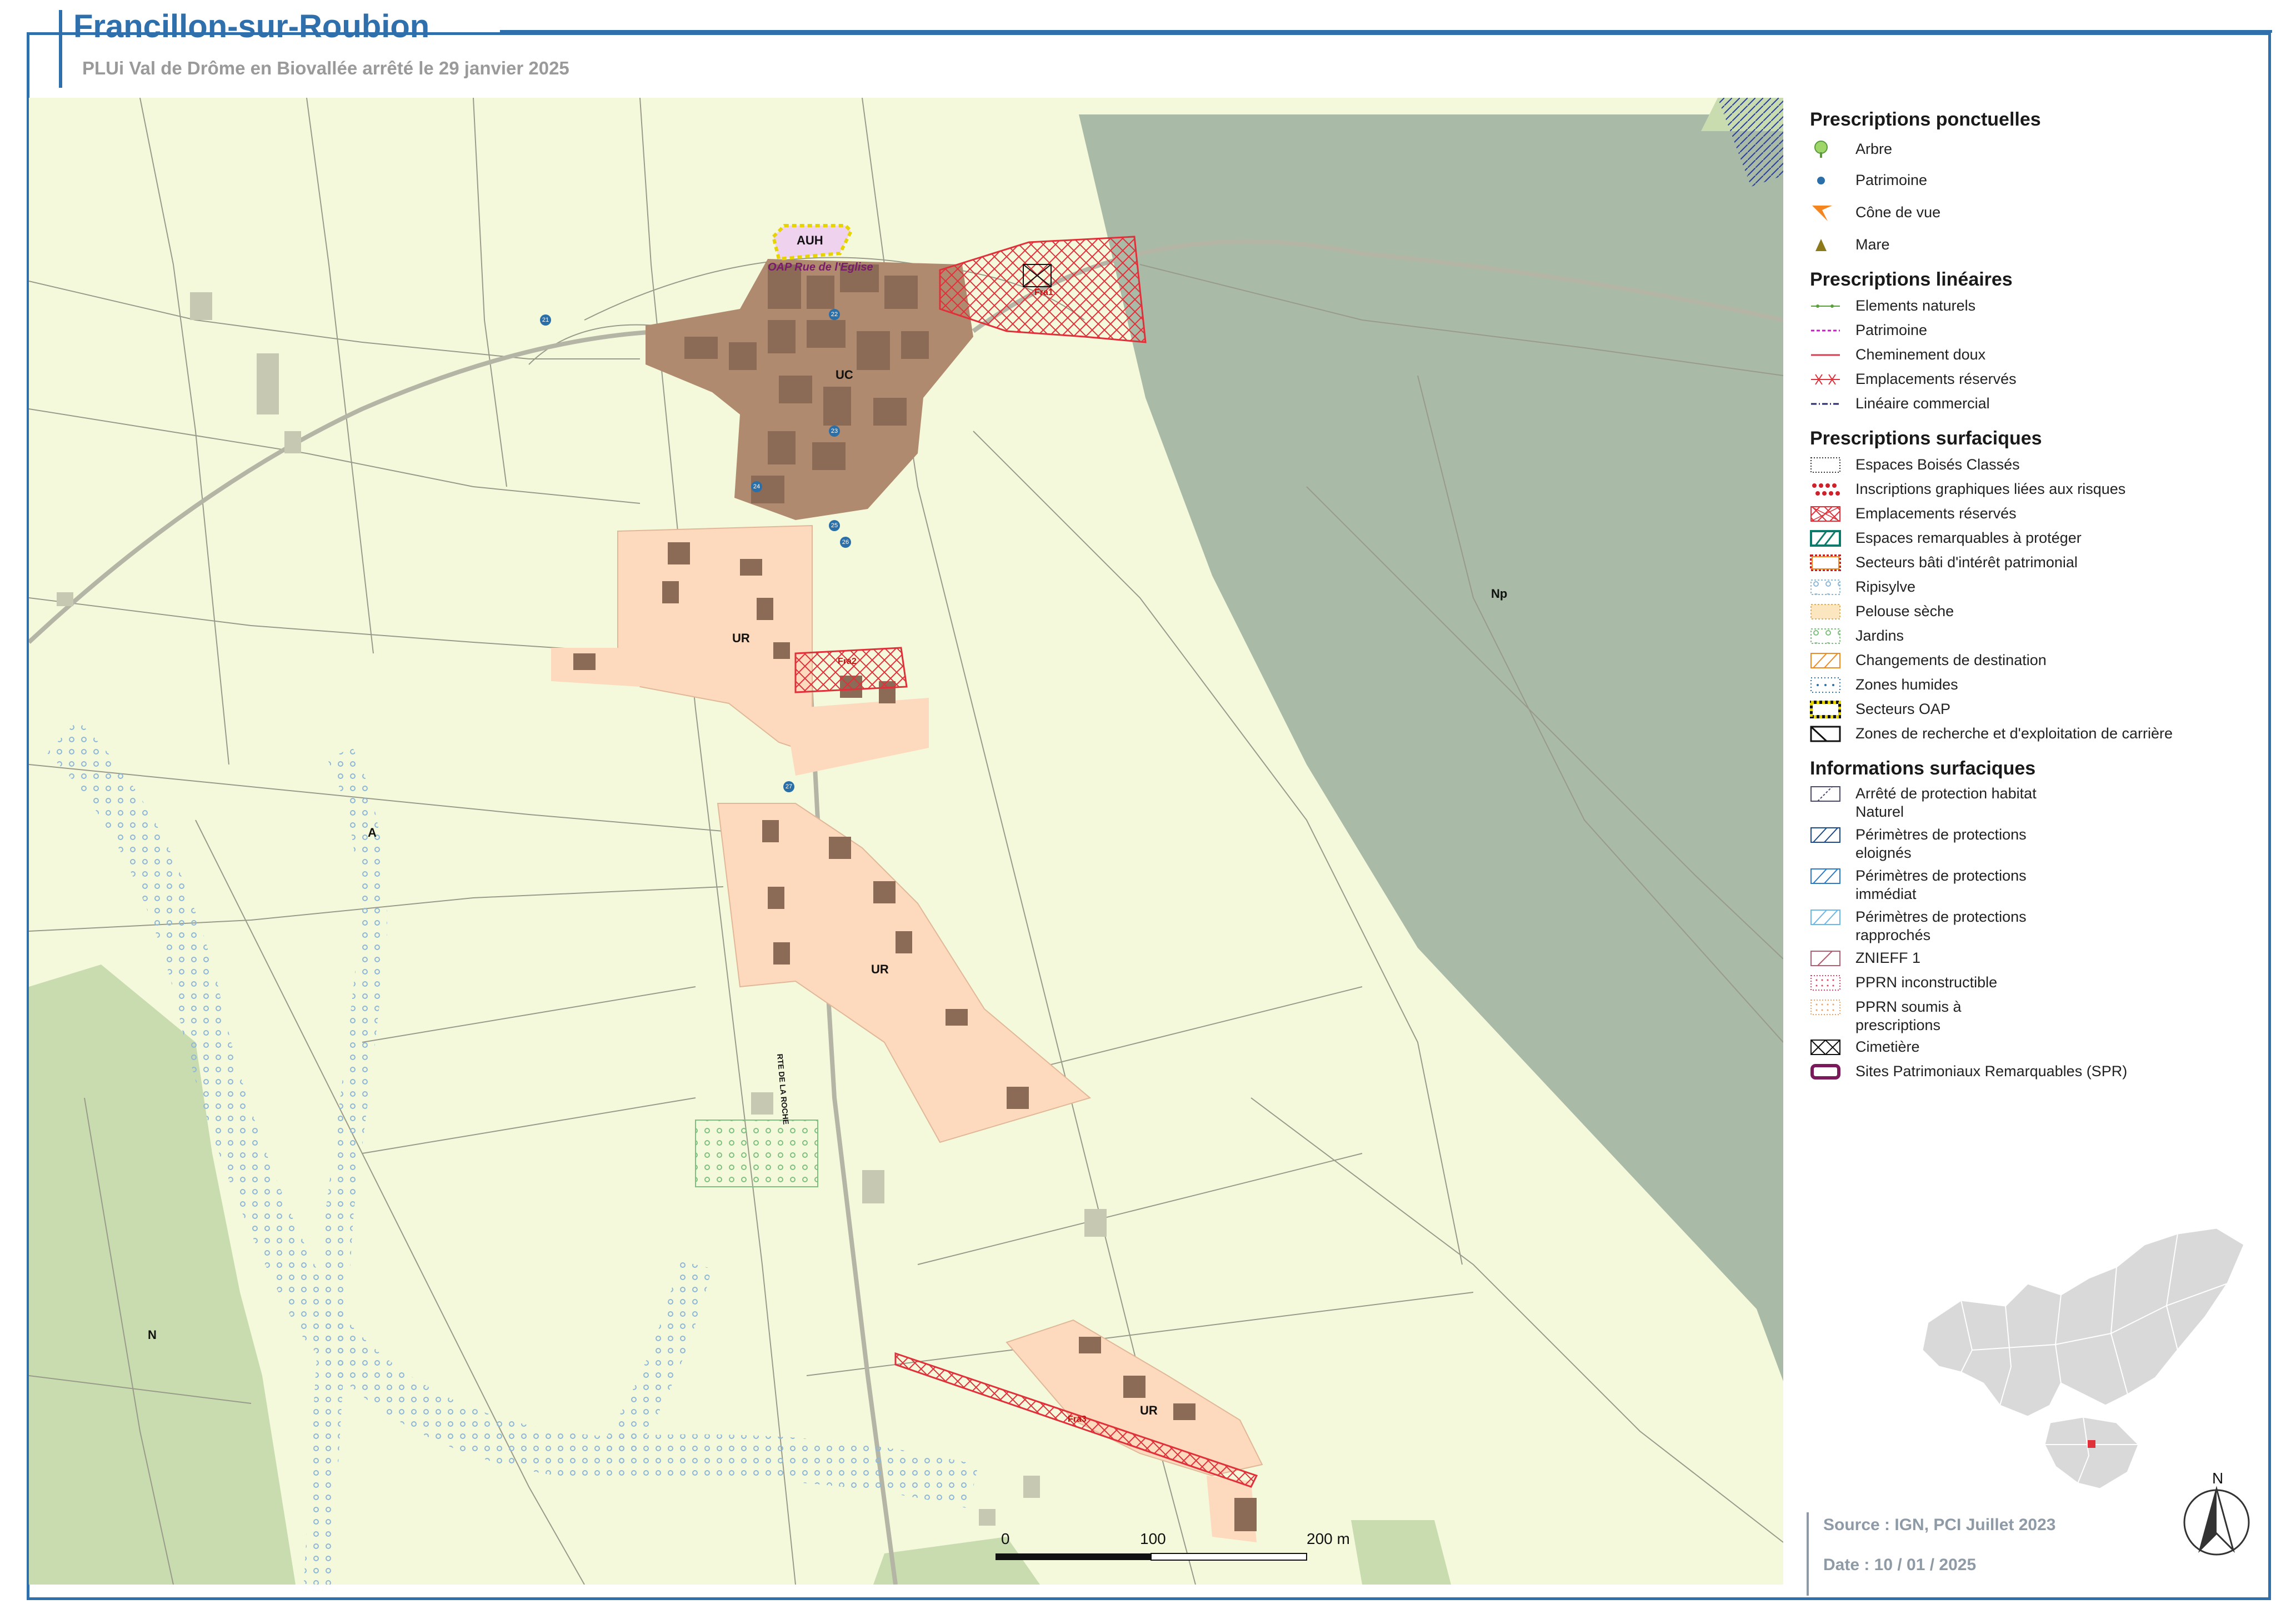  What do you see at coordinates (1939, 1525) in the screenshot?
I see `source-text: Source : IGN, PCI Juillet 2023` at bounding box center [1939, 1525].